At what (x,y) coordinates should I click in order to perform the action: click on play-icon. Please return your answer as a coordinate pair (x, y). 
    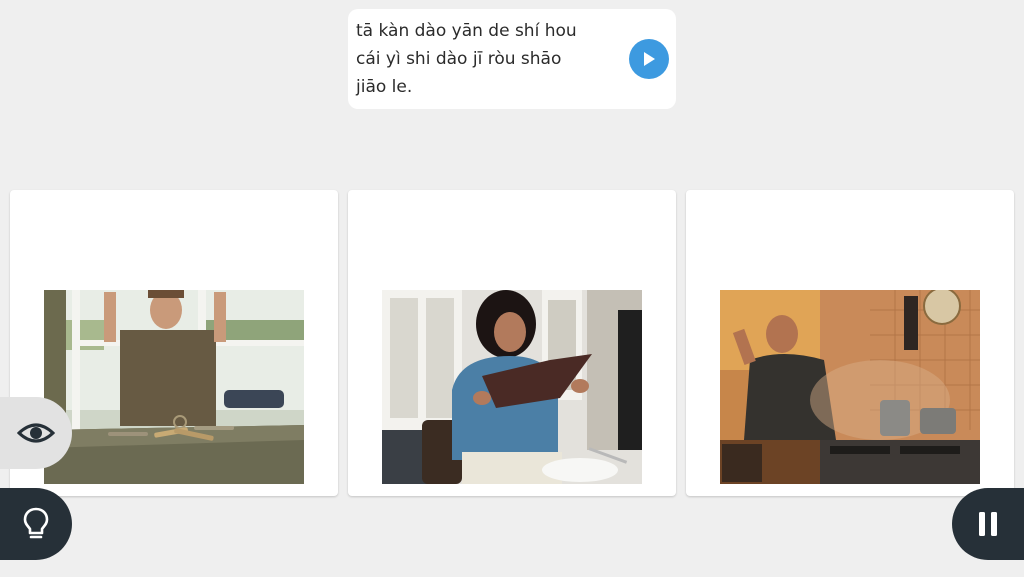
    Looking at the image, I should click on (649, 59).